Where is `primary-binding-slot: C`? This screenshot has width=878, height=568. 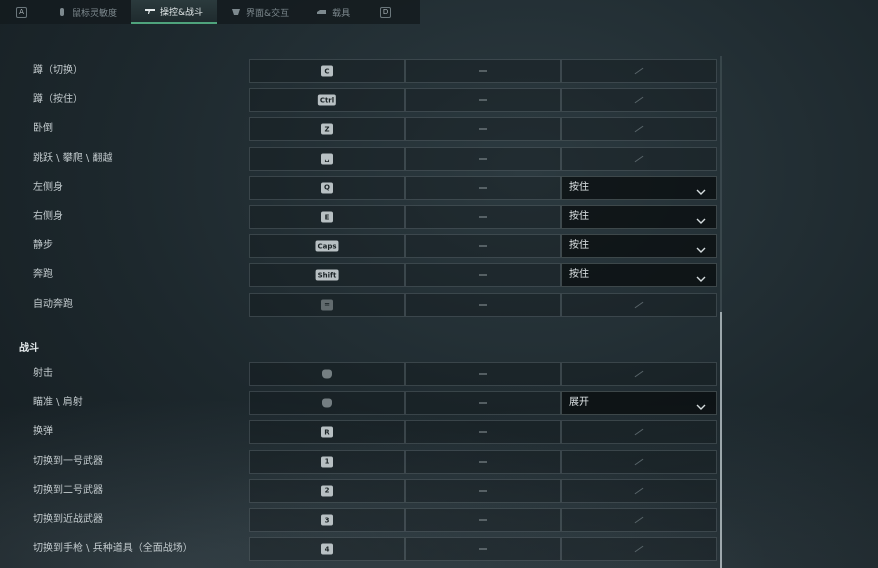 primary-binding-slot: C is located at coordinates (327, 71).